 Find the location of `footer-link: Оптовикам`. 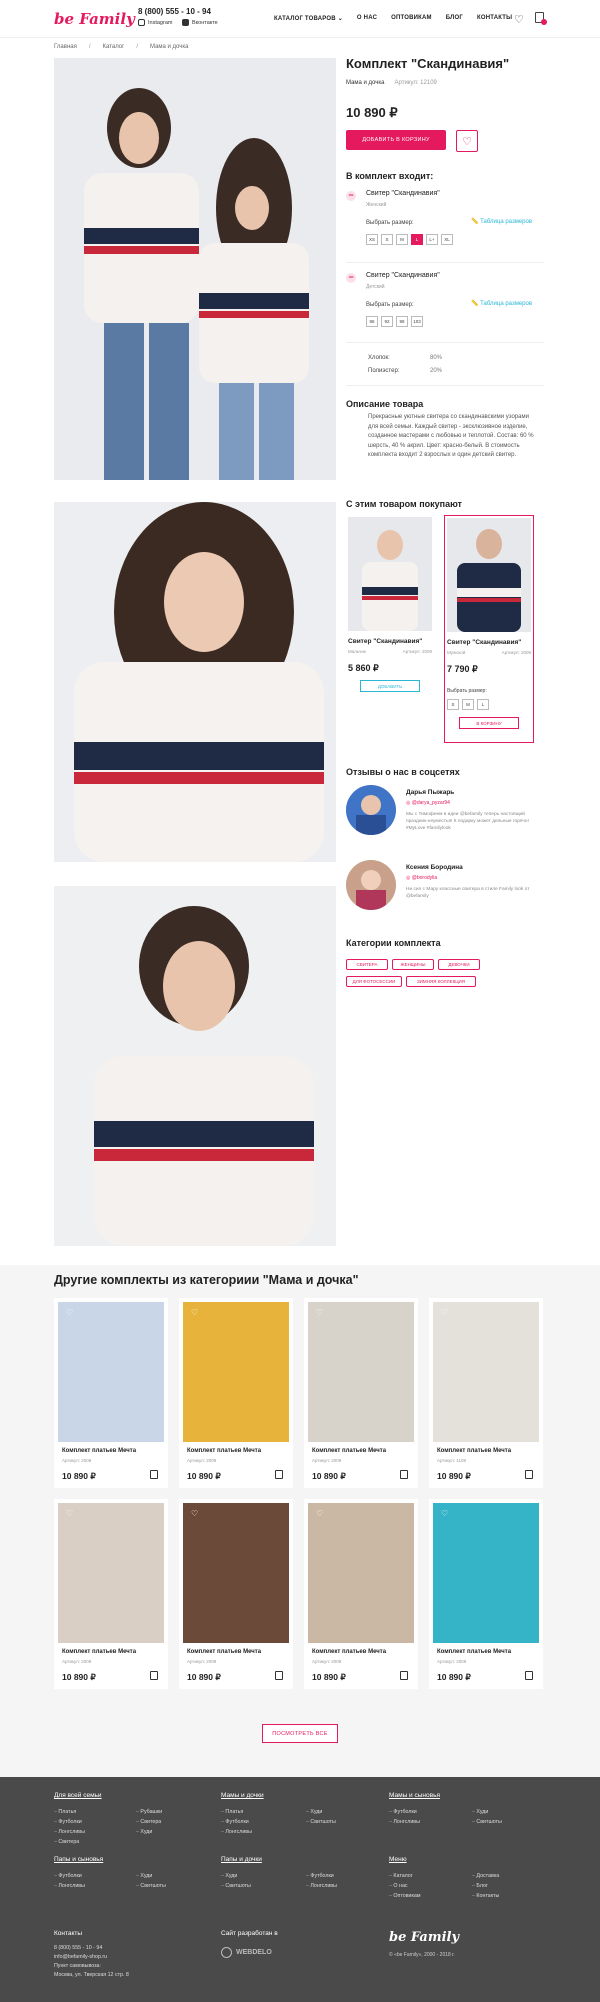

footer-link: Оптовикам is located at coordinates (404, 1896).